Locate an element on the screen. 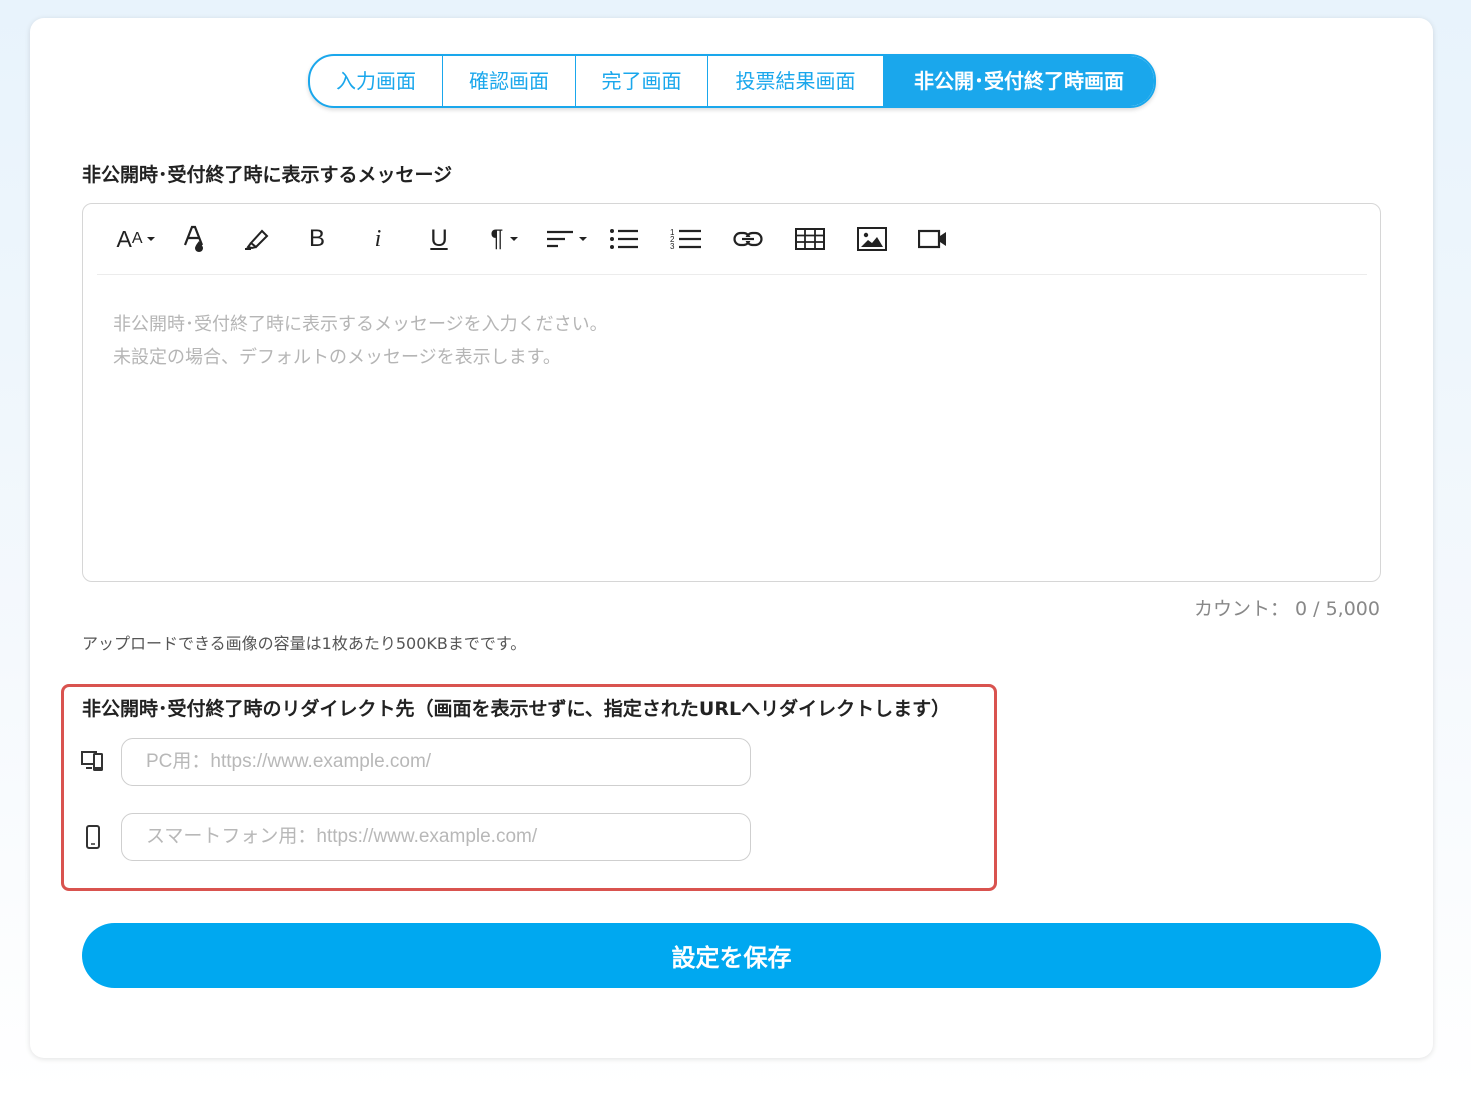 The width and height of the screenshot is (1471, 1095). sp-redirect-url-input is located at coordinates (436, 837).